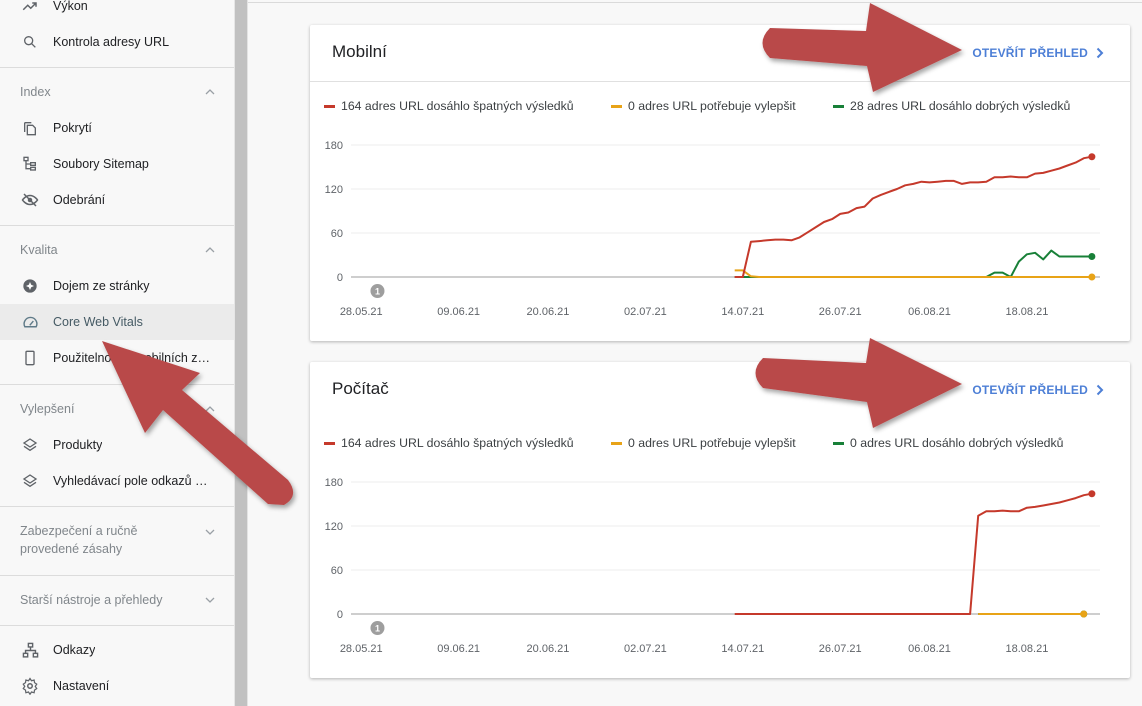 This screenshot has height=706, width=1142. I want to click on sidebar-item-label: Odkazy, so click(74, 650).